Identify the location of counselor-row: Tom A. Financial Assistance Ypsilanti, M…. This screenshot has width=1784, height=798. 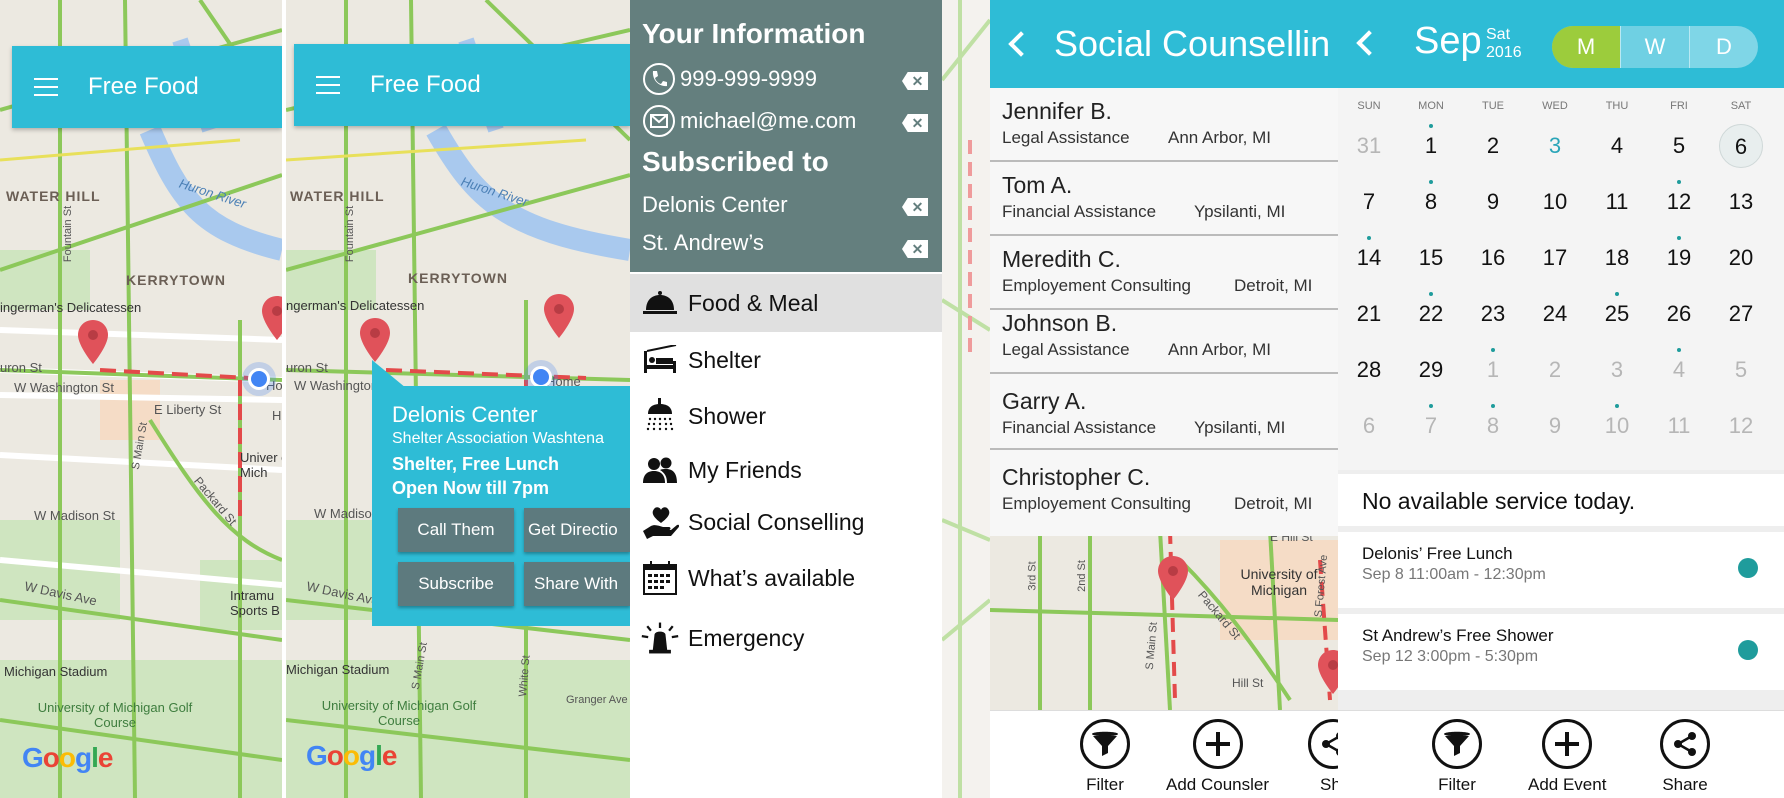
(1164, 199).